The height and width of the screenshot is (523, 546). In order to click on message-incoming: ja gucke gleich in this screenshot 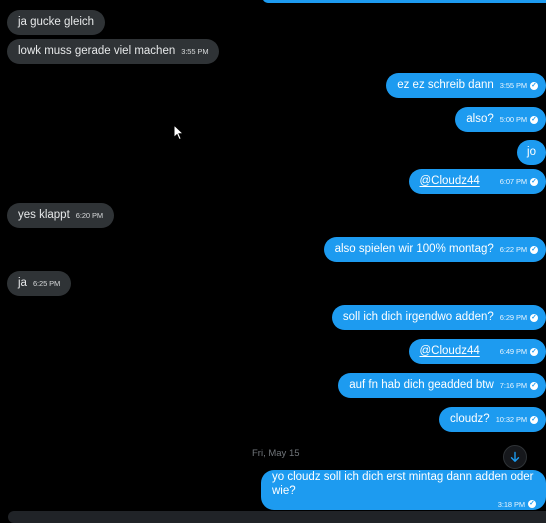, I will do `click(56, 22)`.